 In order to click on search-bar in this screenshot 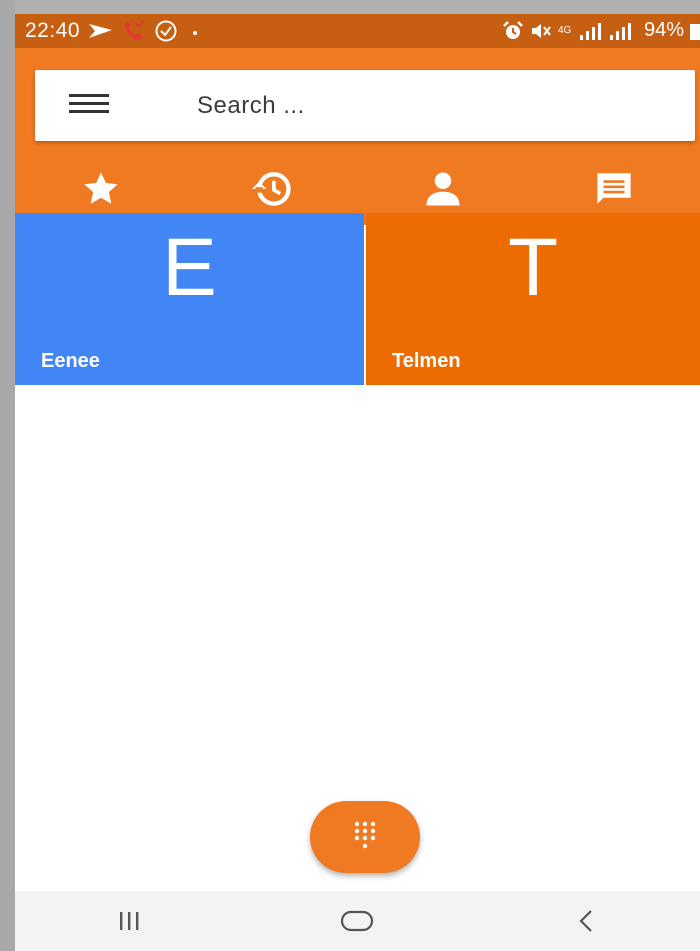, I will do `click(365, 105)`.